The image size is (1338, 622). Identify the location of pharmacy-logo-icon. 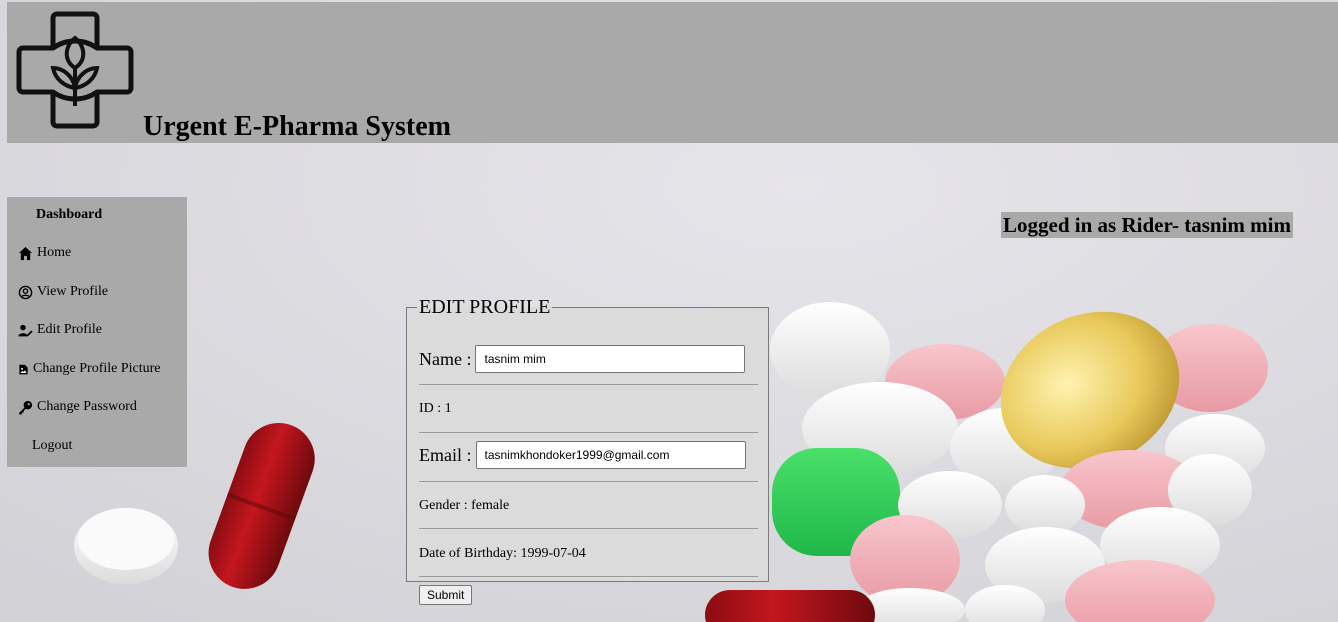
(75, 70).